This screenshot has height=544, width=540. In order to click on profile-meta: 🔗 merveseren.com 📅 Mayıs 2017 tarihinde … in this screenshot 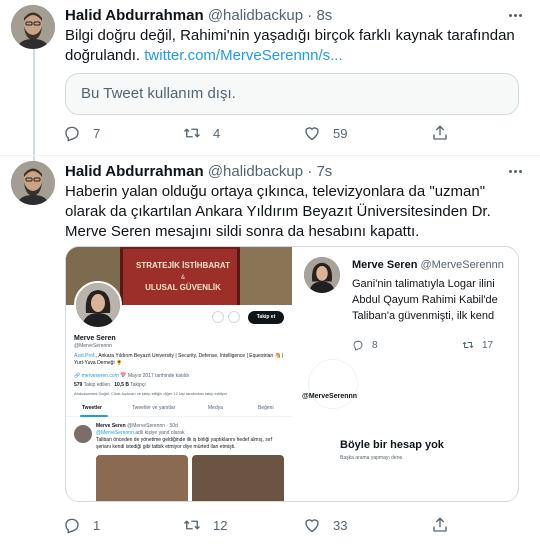, I will do `click(131, 376)`.